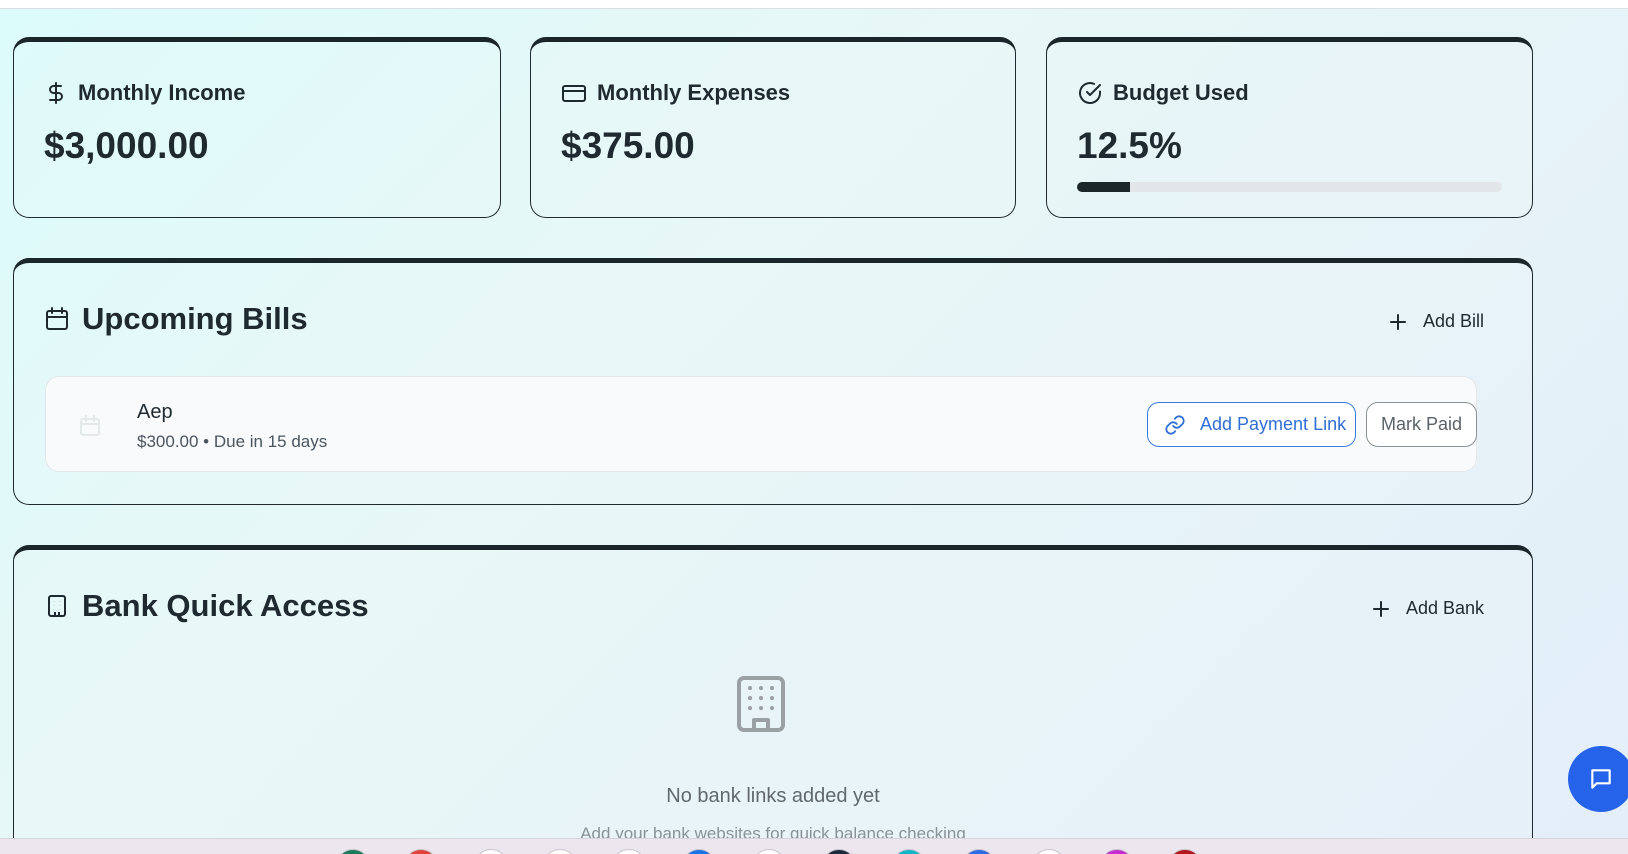 Image resolution: width=1628 pixels, height=854 pixels. What do you see at coordinates (1289, 127) in the screenshot?
I see `budget-used-card: Budget Used 12.5%` at bounding box center [1289, 127].